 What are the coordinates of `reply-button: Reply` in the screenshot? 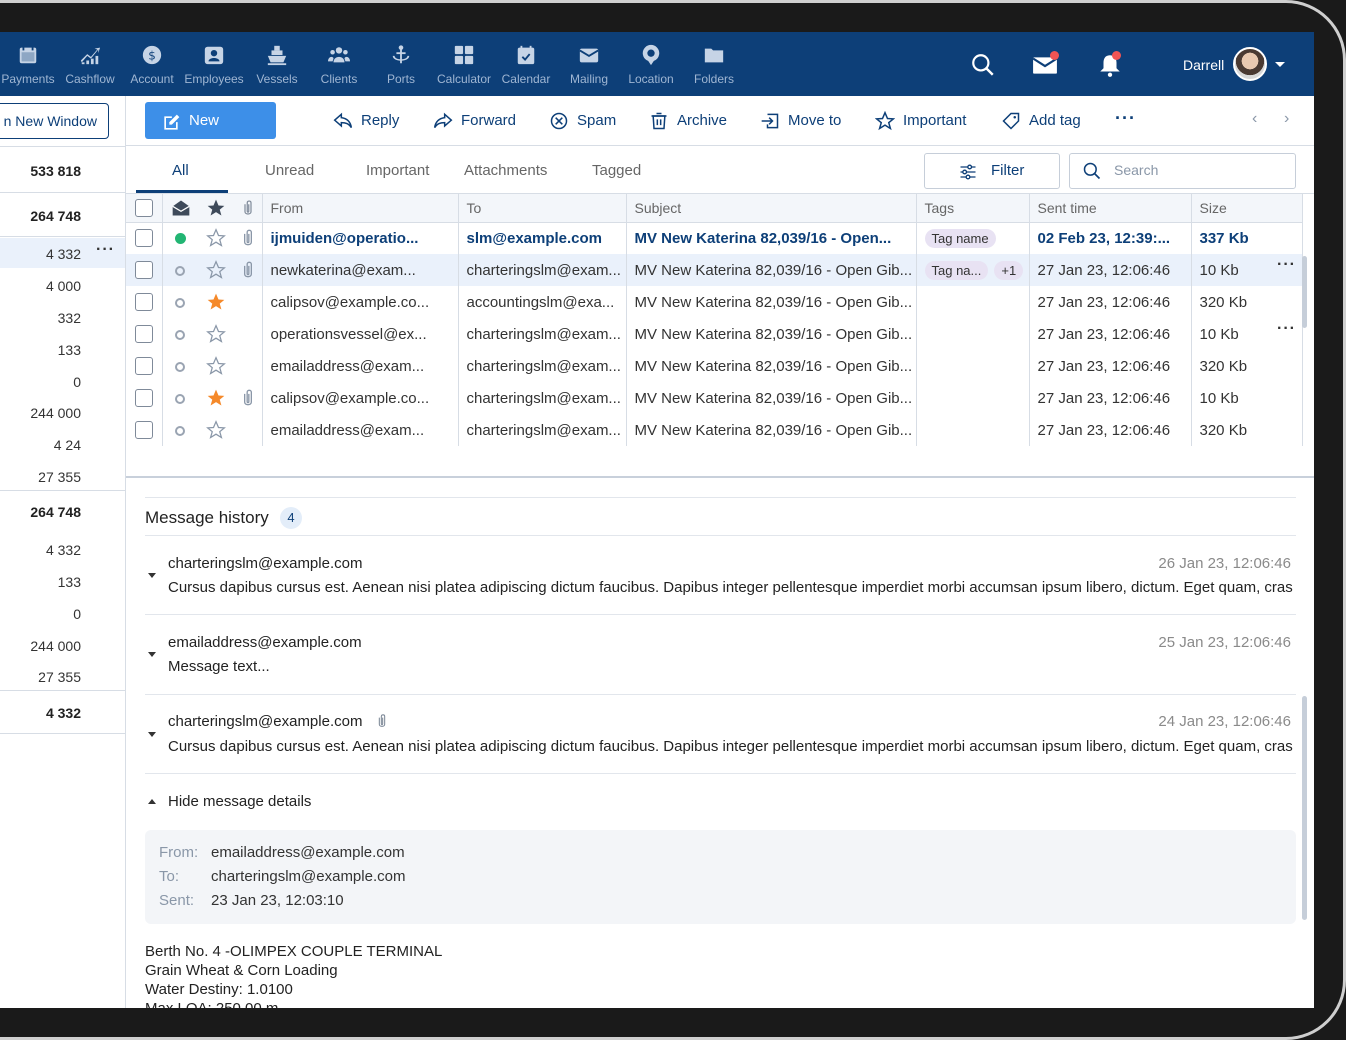 It's located at (366, 121).